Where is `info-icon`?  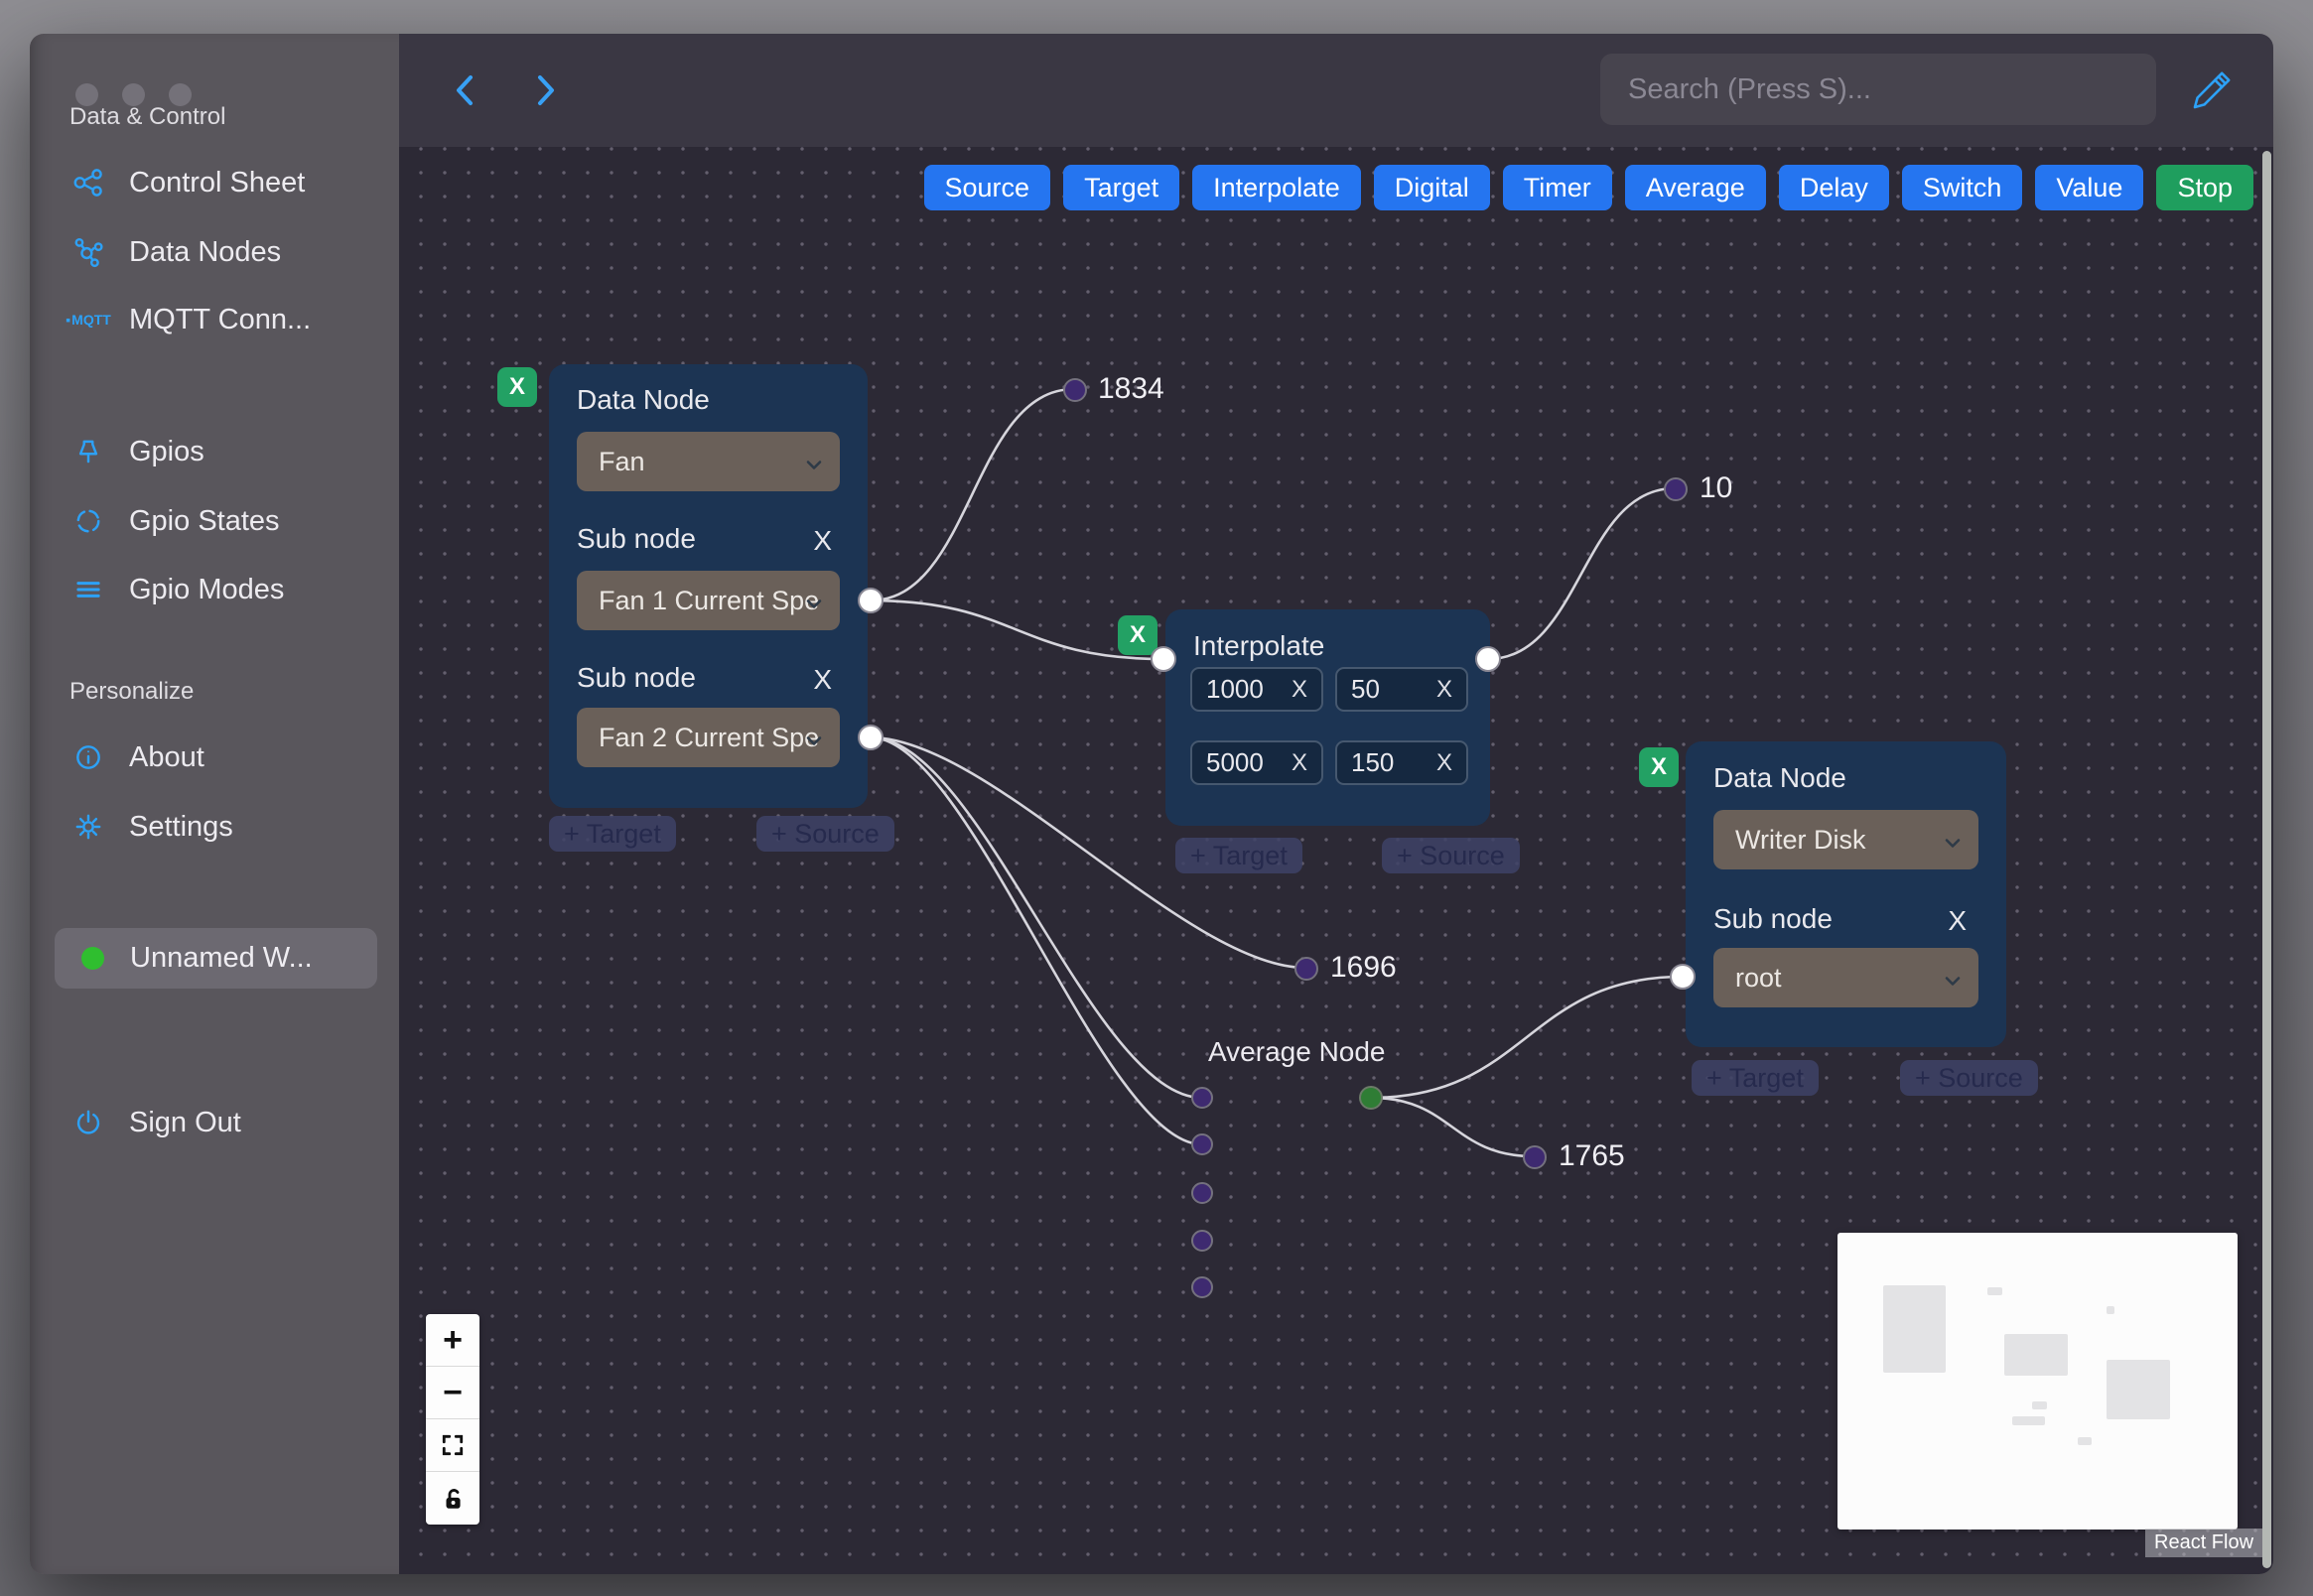
info-icon is located at coordinates (88, 757).